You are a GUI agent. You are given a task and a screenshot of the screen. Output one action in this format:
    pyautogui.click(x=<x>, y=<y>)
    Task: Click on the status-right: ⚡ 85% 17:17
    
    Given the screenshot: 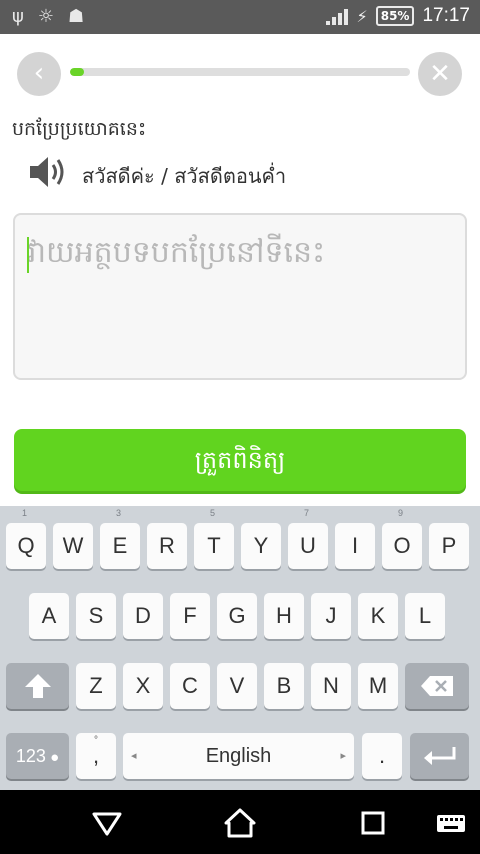 What is the action you would take?
    pyautogui.click(x=398, y=16)
    